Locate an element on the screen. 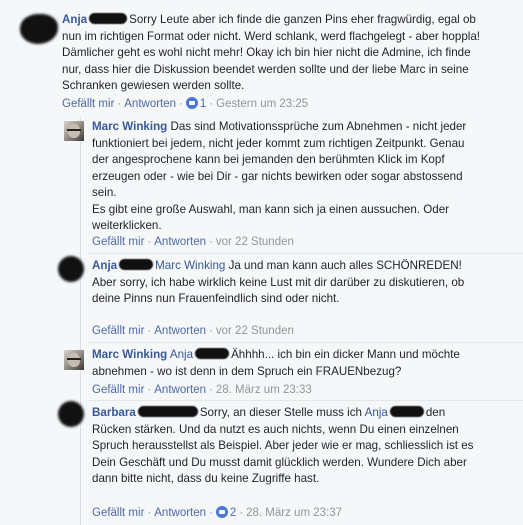  comment-author: Barbara is located at coordinates (114, 412).